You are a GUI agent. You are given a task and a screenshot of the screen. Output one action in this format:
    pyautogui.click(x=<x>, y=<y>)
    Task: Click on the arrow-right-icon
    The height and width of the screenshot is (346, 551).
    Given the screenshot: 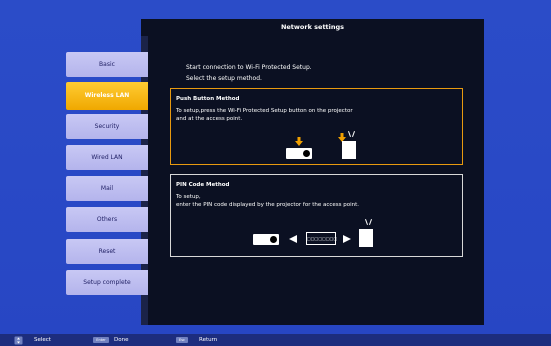 What is the action you would take?
    pyautogui.click(x=347, y=239)
    